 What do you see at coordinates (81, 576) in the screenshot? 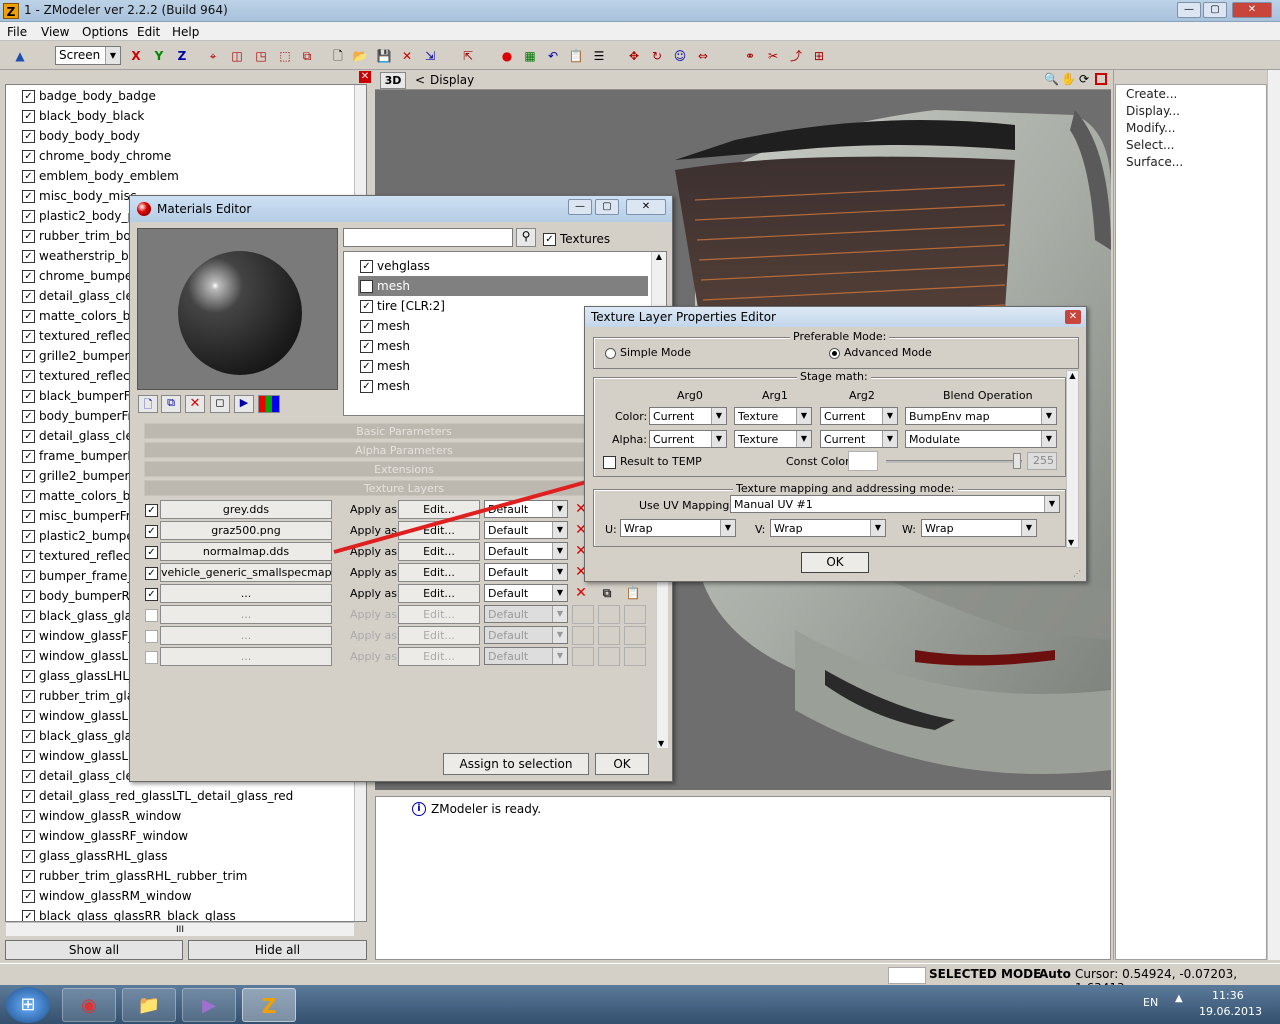
I see `object-list-item: ✓ bumper_frame_b` at bounding box center [81, 576].